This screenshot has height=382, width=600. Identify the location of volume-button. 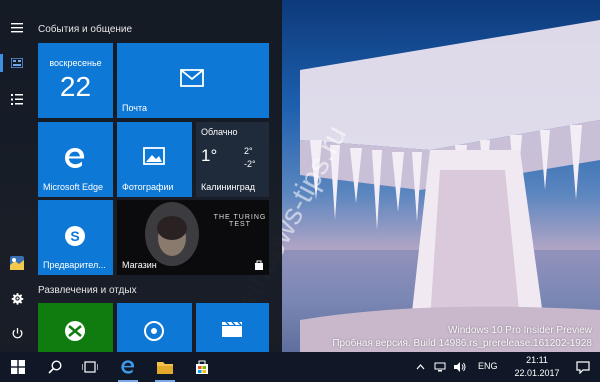
(460, 367).